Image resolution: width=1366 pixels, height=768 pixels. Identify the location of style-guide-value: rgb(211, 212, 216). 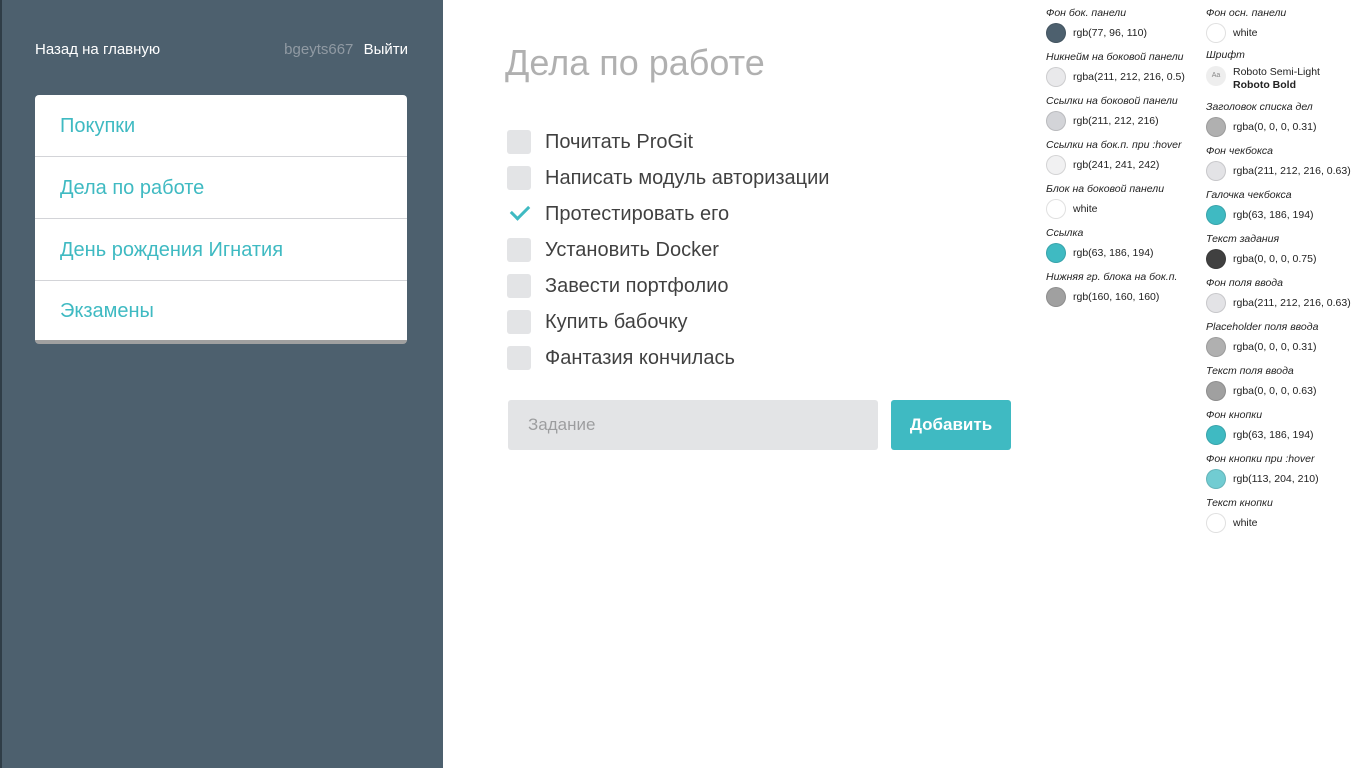
(1116, 121).